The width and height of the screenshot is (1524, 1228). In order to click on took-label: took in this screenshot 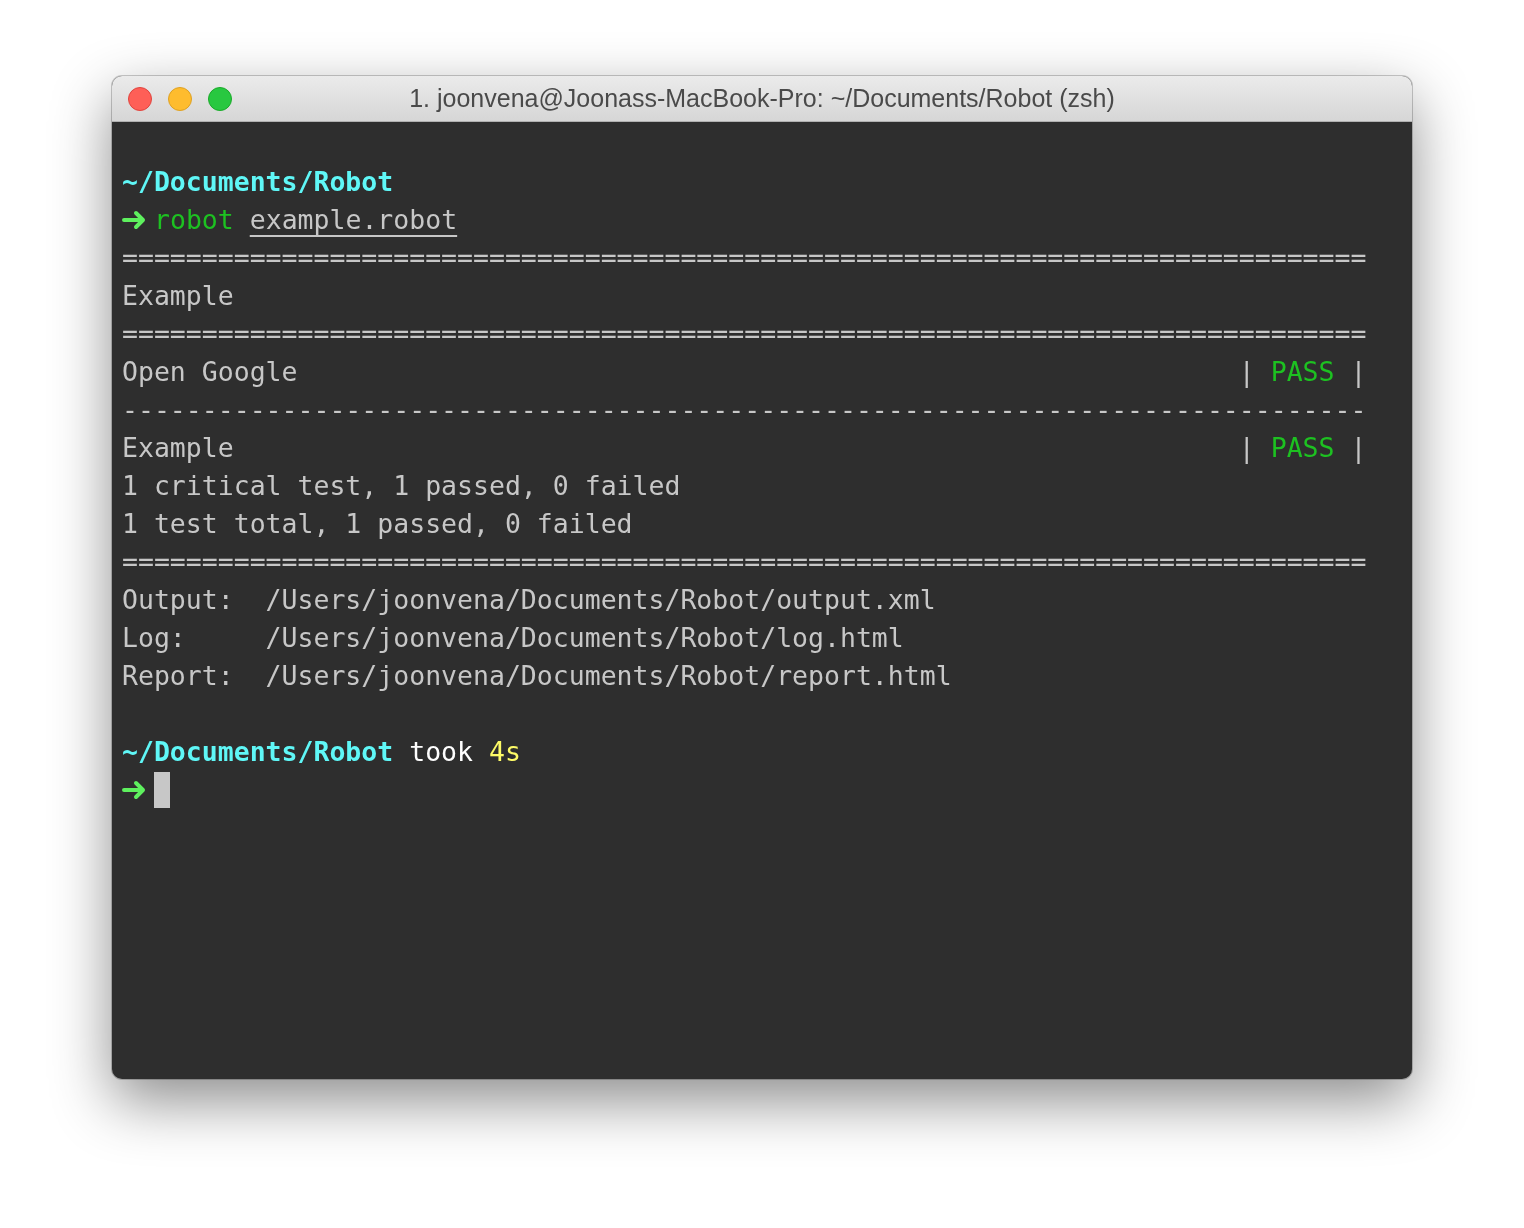, I will do `click(441, 752)`.